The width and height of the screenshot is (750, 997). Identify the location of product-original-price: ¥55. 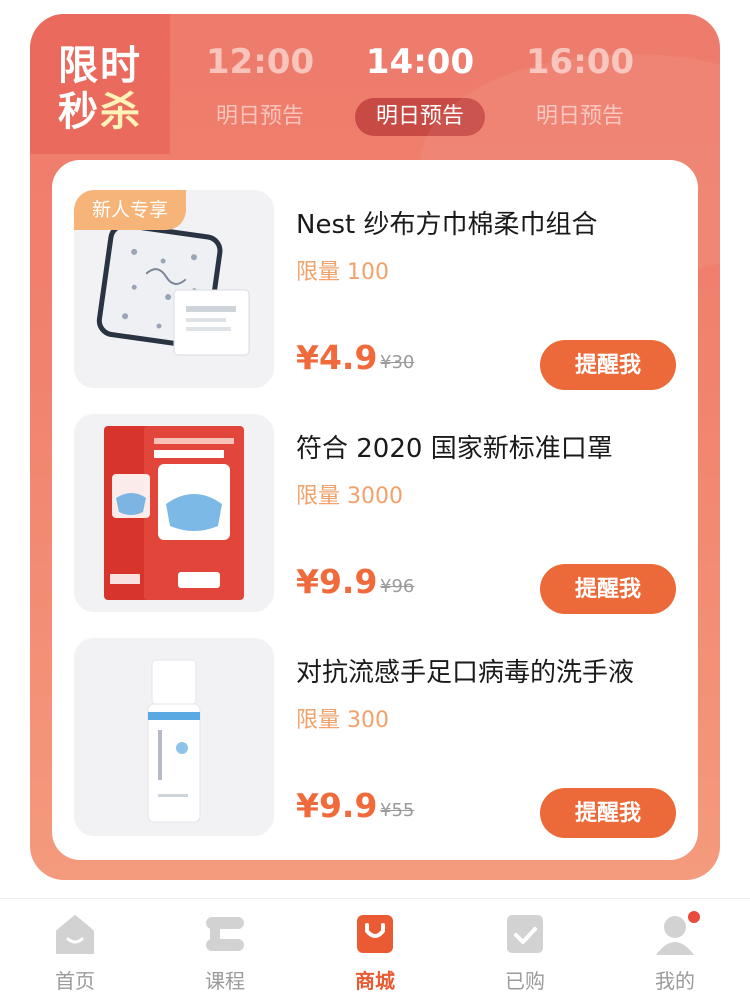
(397, 810).